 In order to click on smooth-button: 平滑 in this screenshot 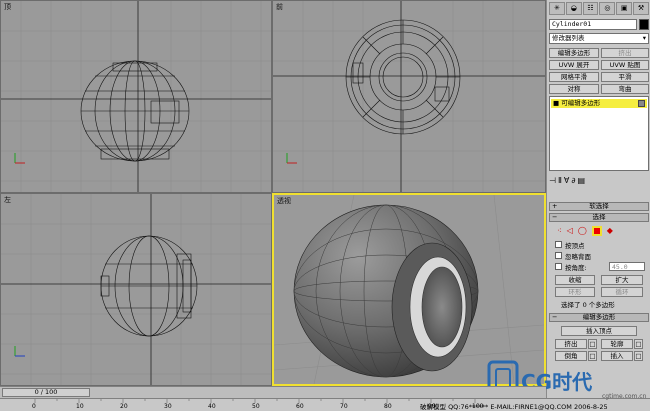, I will do `click(625, 77)`.